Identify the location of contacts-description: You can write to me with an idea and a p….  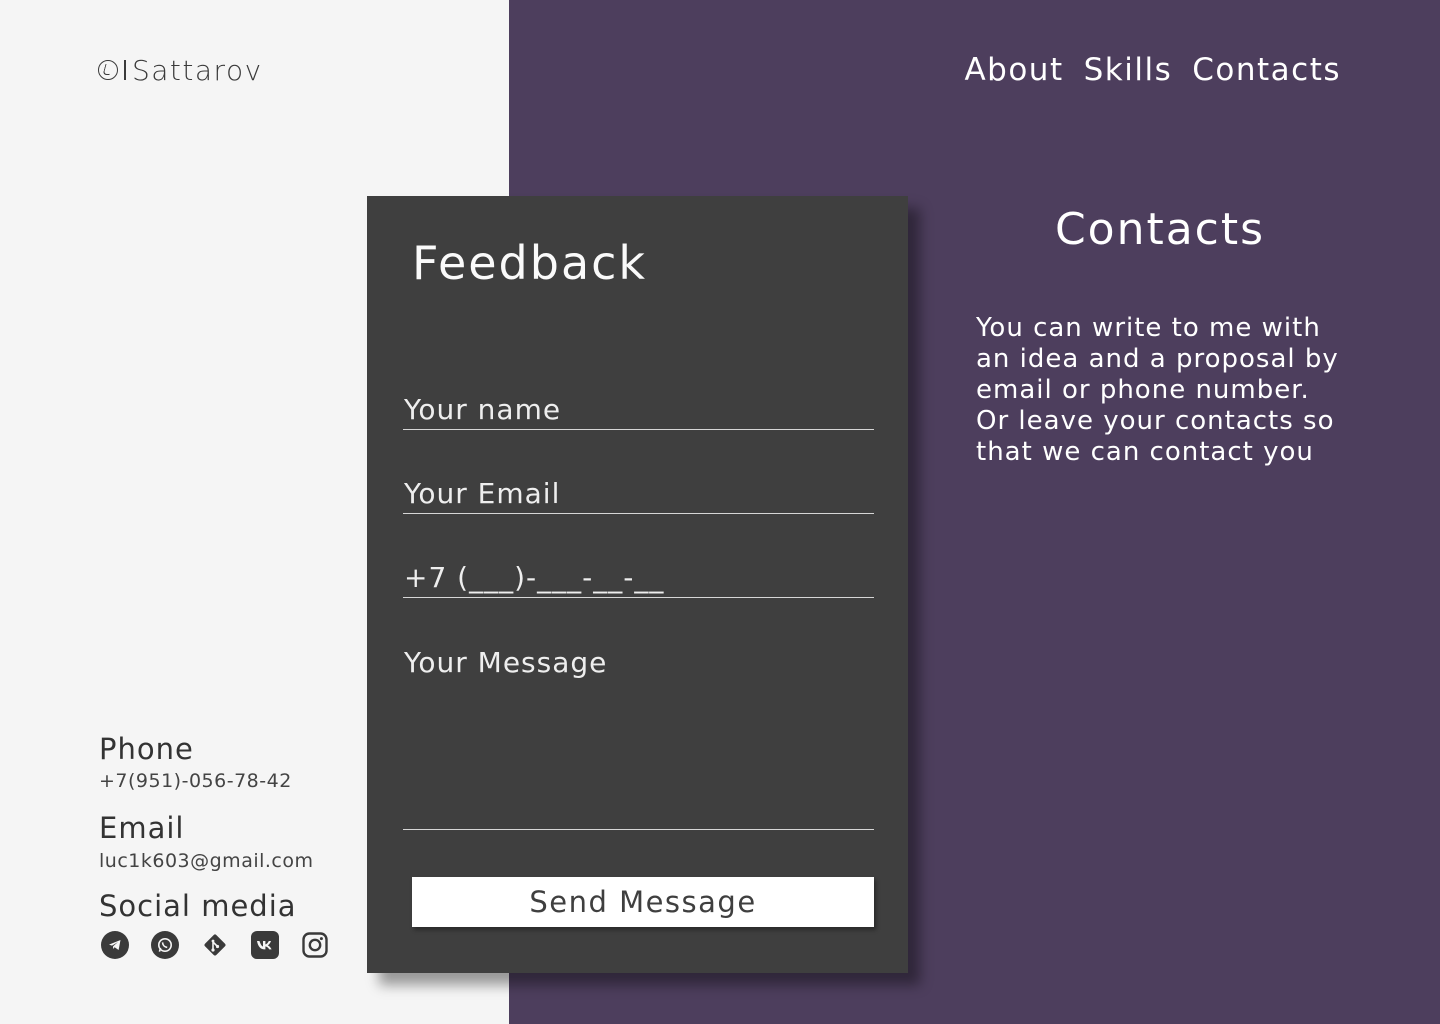
(1166, 390).